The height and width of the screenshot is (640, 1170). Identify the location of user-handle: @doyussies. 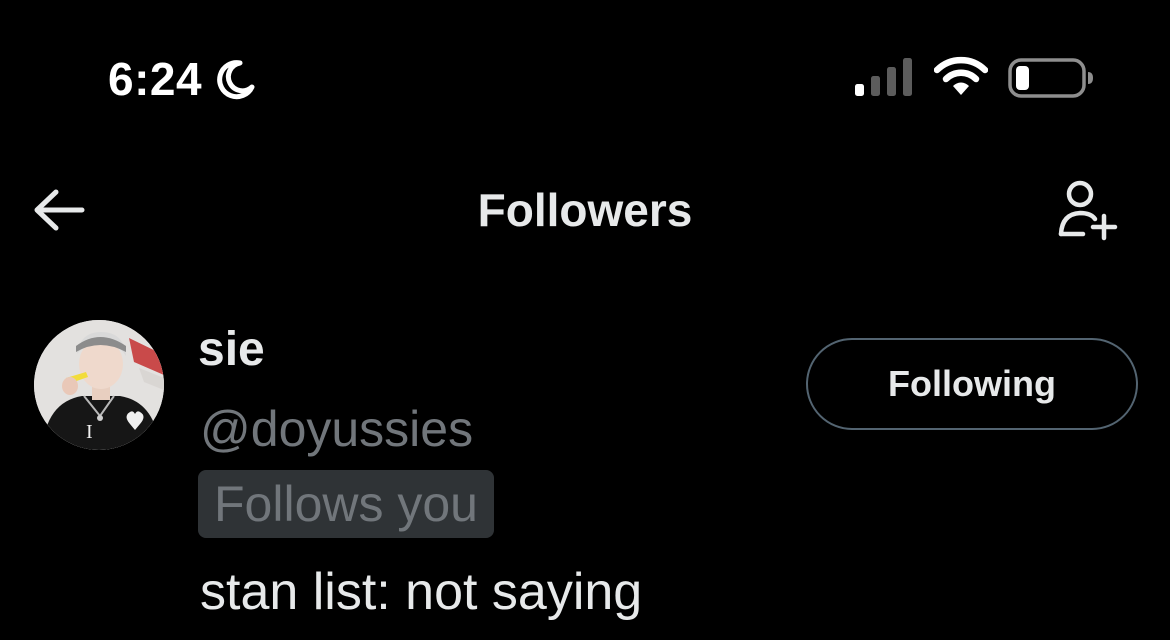
(336, 429).